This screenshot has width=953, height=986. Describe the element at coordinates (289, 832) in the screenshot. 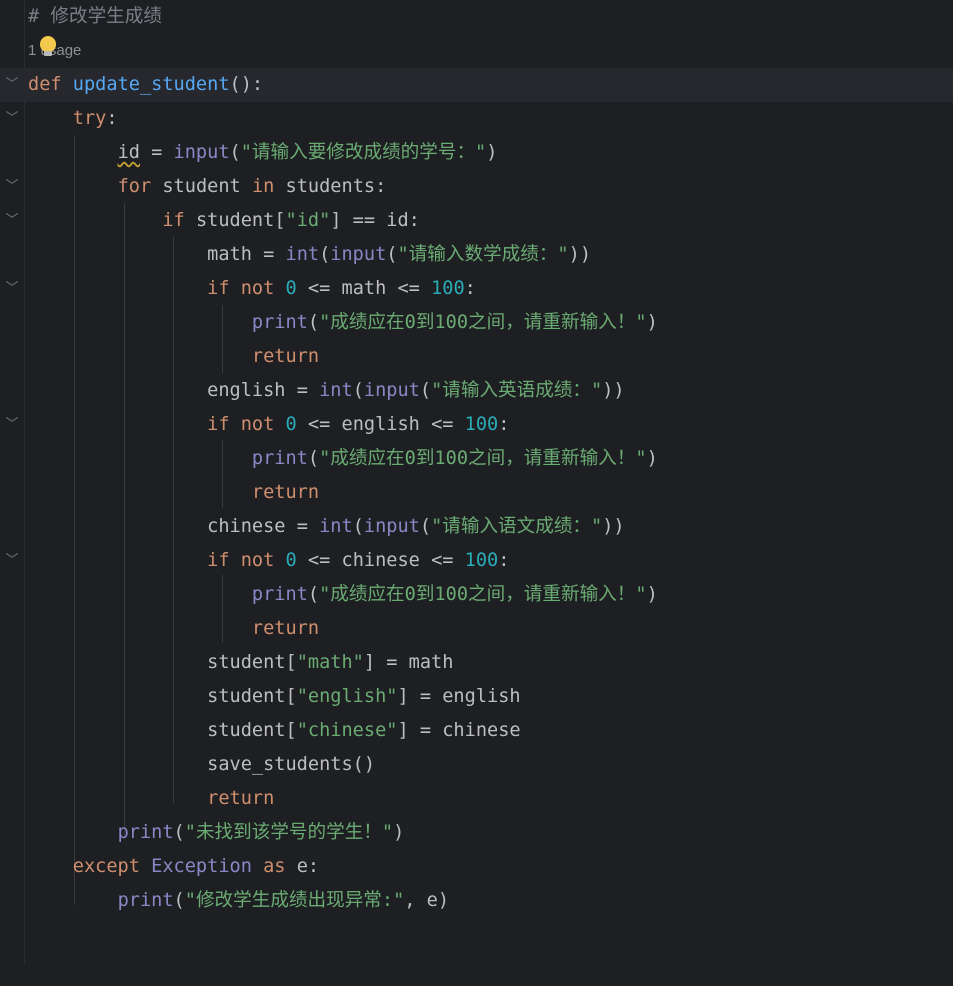

I see `string-literal: "未找到该学号的学生！"` at that location.